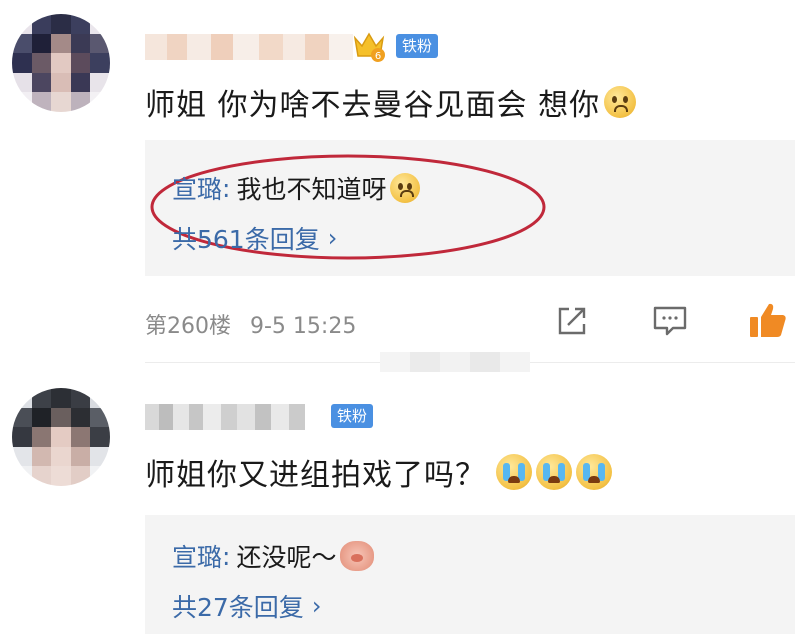 The height and width of the screenshot is (634, 803). I want to click on comment-text: 师姐 你为啥不去曼谷见面会 想你, so click(391, 102).